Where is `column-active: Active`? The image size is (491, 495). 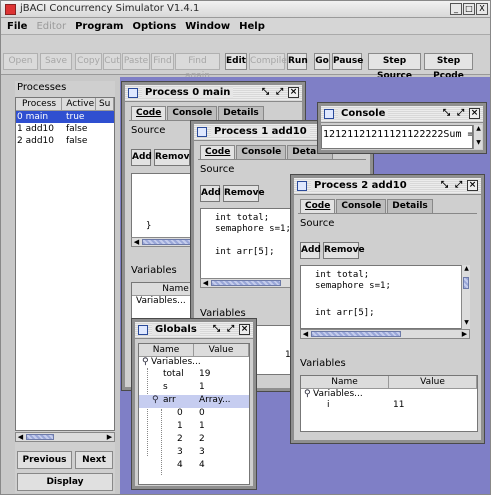 column-active: Active is located at coordinates (79, 104).